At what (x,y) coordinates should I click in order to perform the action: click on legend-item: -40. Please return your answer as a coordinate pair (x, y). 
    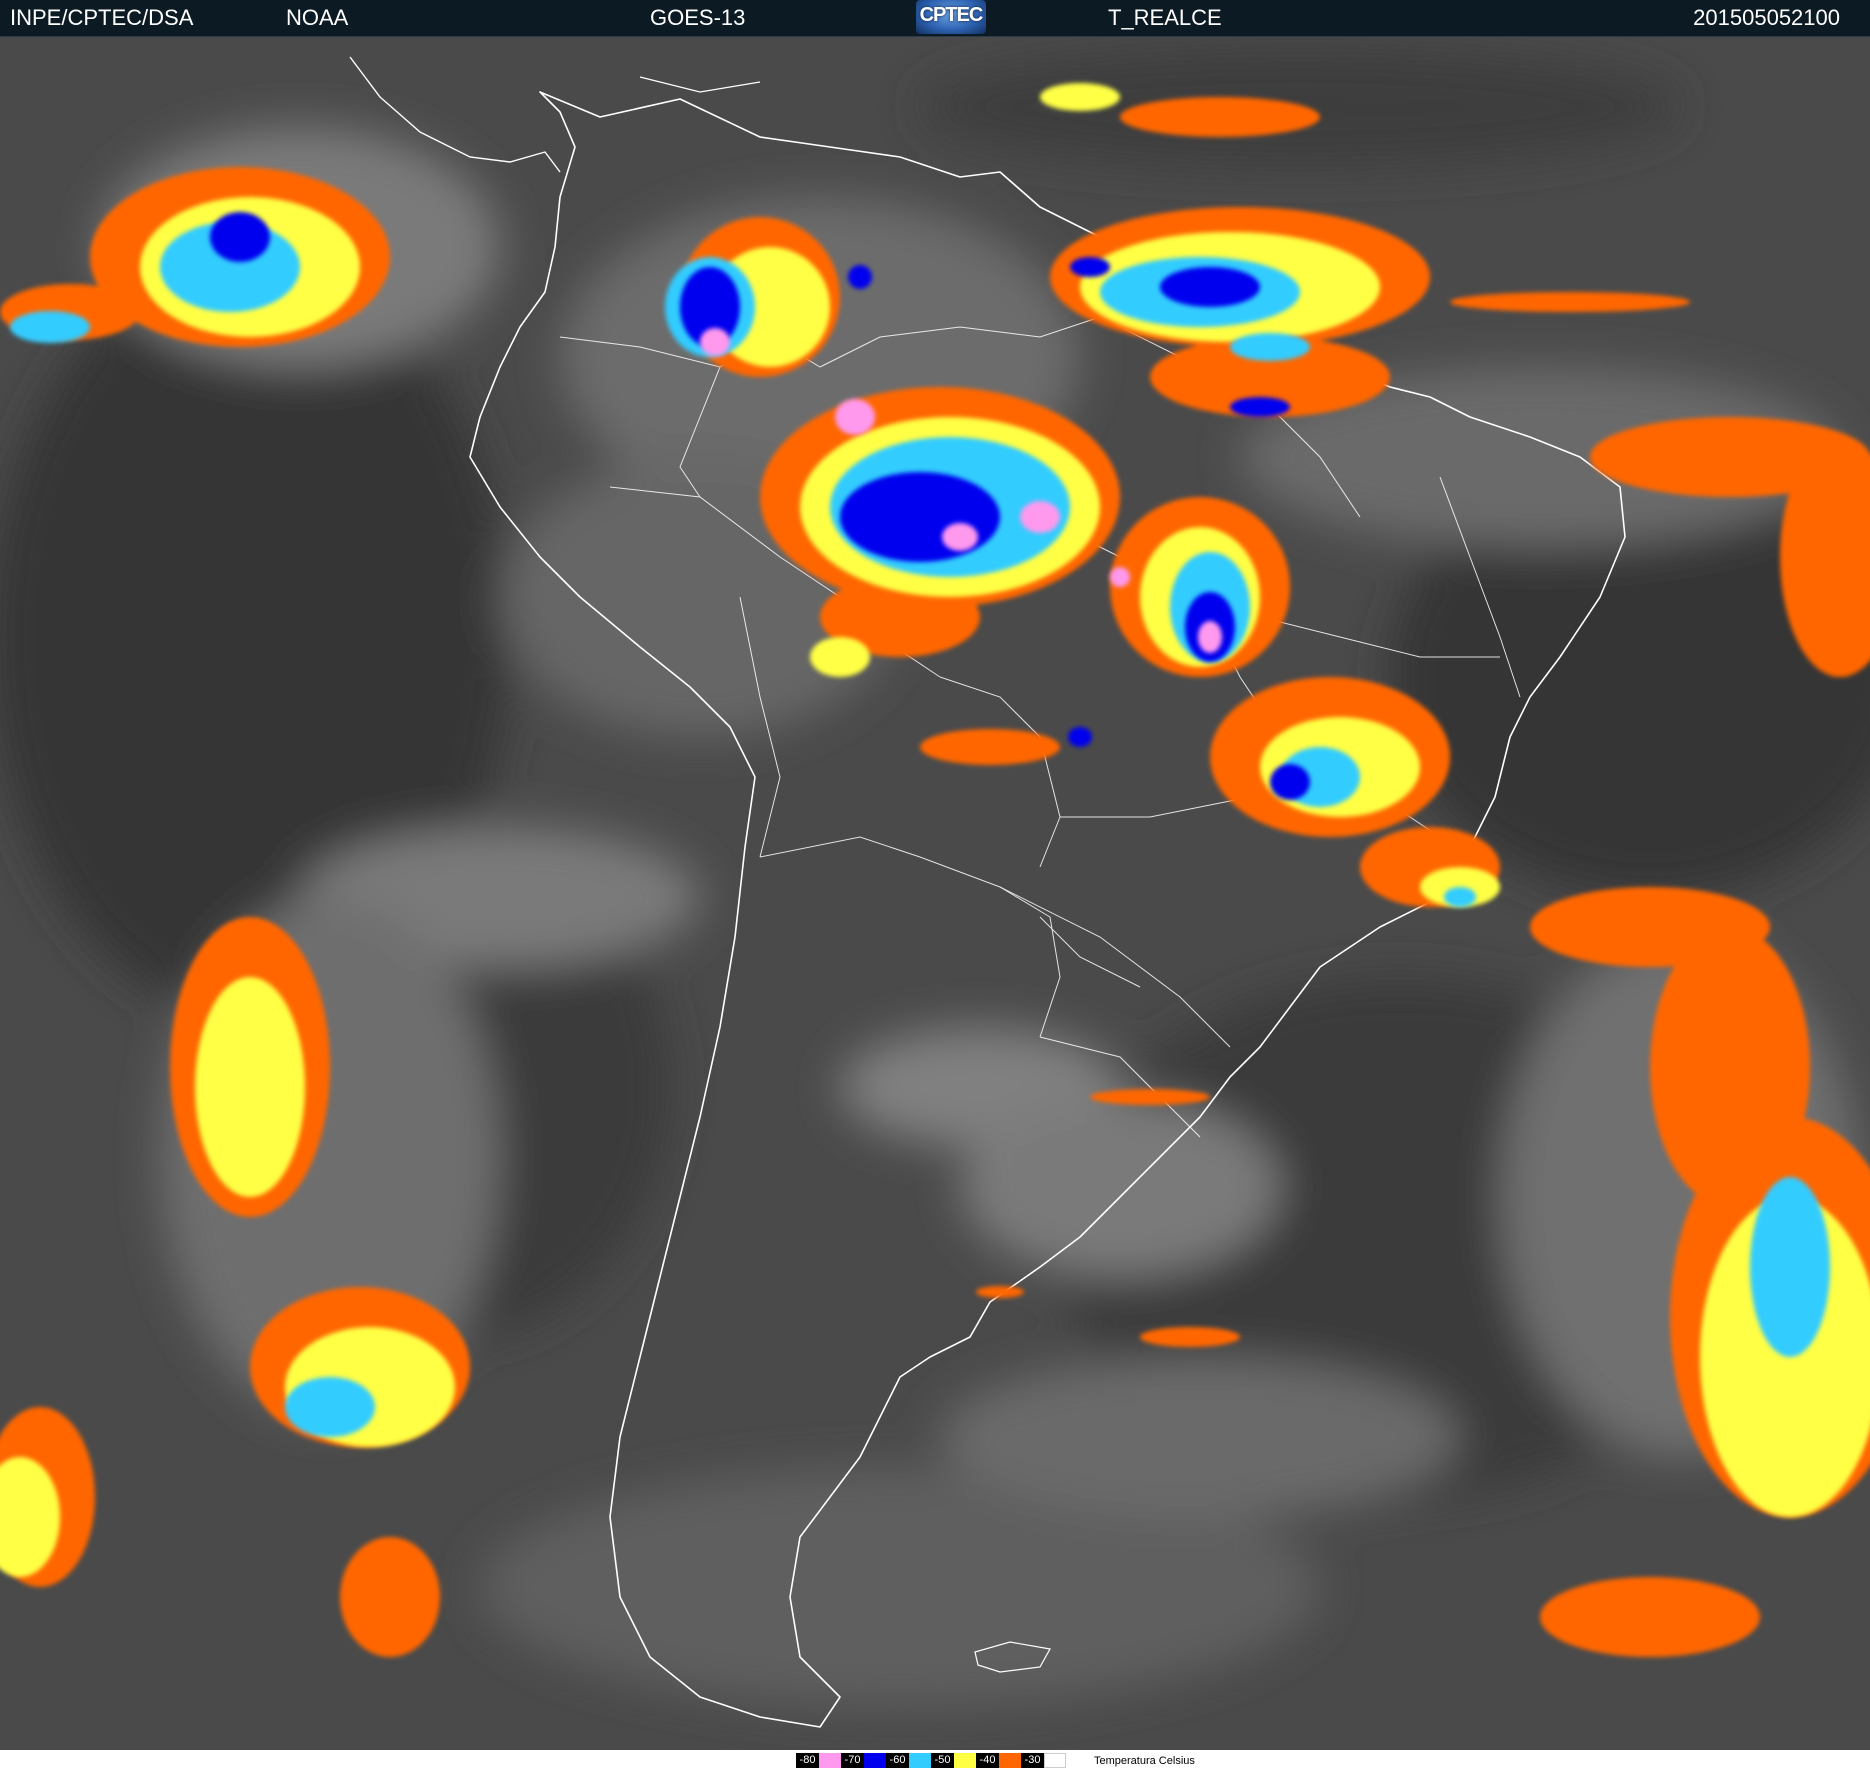
    Looking at the image, I should click on (998, 1760).